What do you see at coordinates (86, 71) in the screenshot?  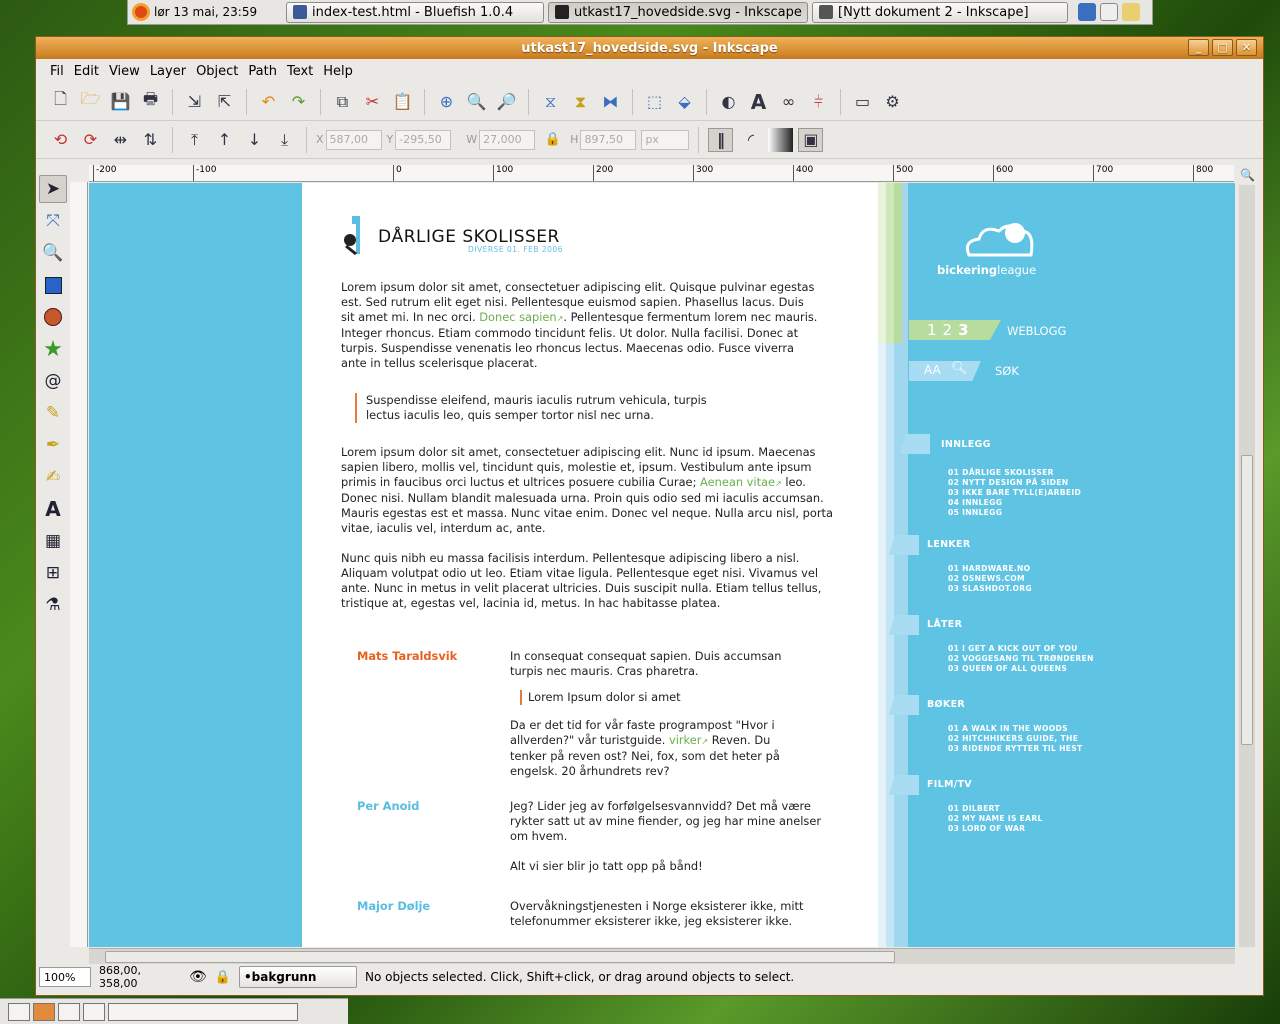 I see `menu-edit: Edit` at bounding box center [86, 71].